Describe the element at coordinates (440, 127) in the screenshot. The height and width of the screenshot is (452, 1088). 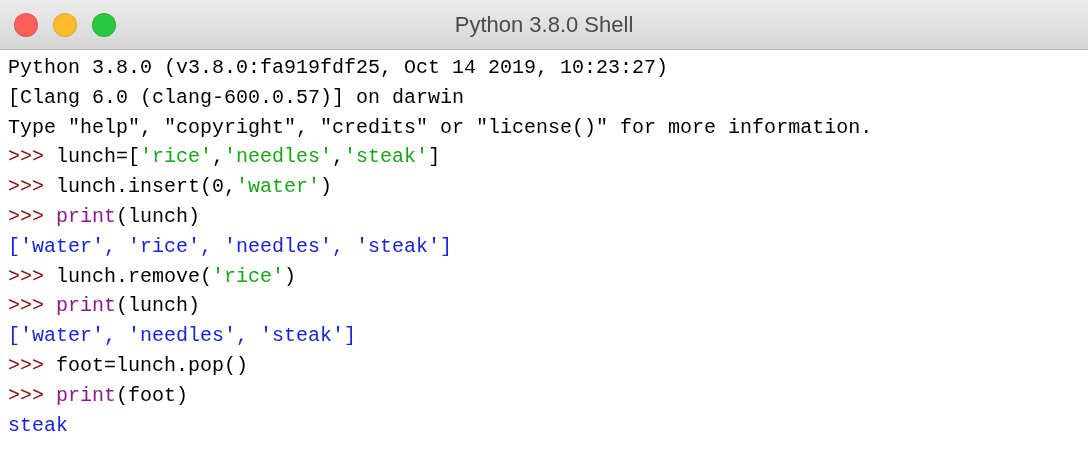
I see `banner-text: Type "help", "copyright", "credits" or "license()" for more information.` at that location.